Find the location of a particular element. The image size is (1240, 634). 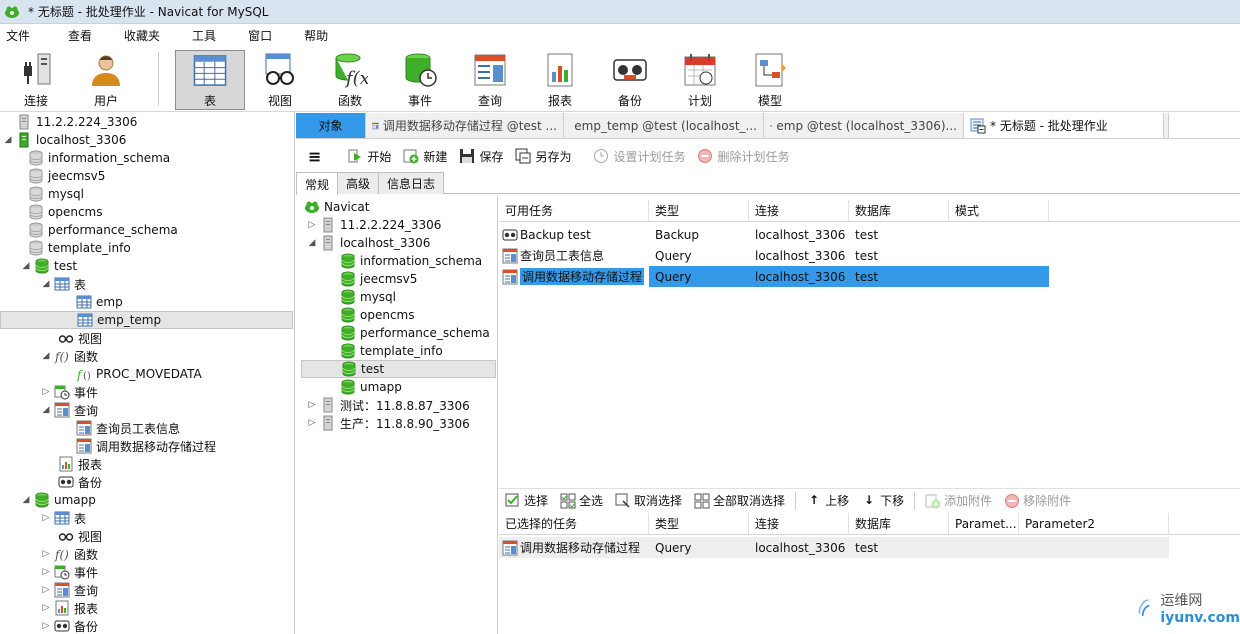

tree-group-reports: 报表 is located at coordinates (79, 464).